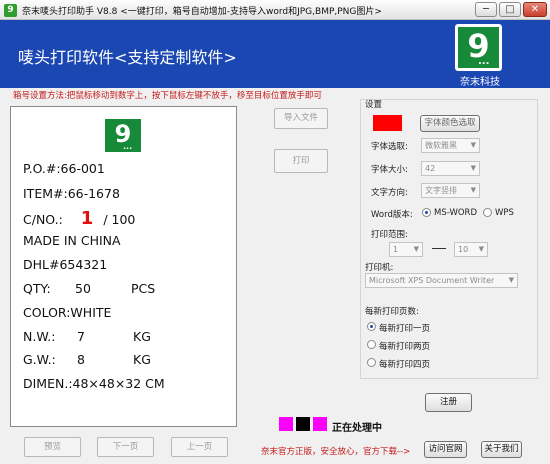  I want to click on word-wps-label: WPS, so click(504, 213).